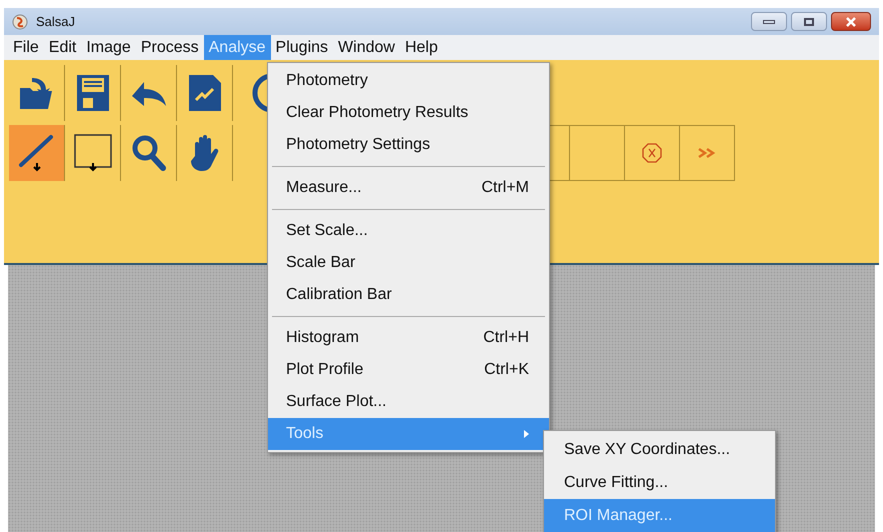 The width and height of the screenshot is (883, 532). I want to click on menu-item-label: Histogram, so click(322, 338).